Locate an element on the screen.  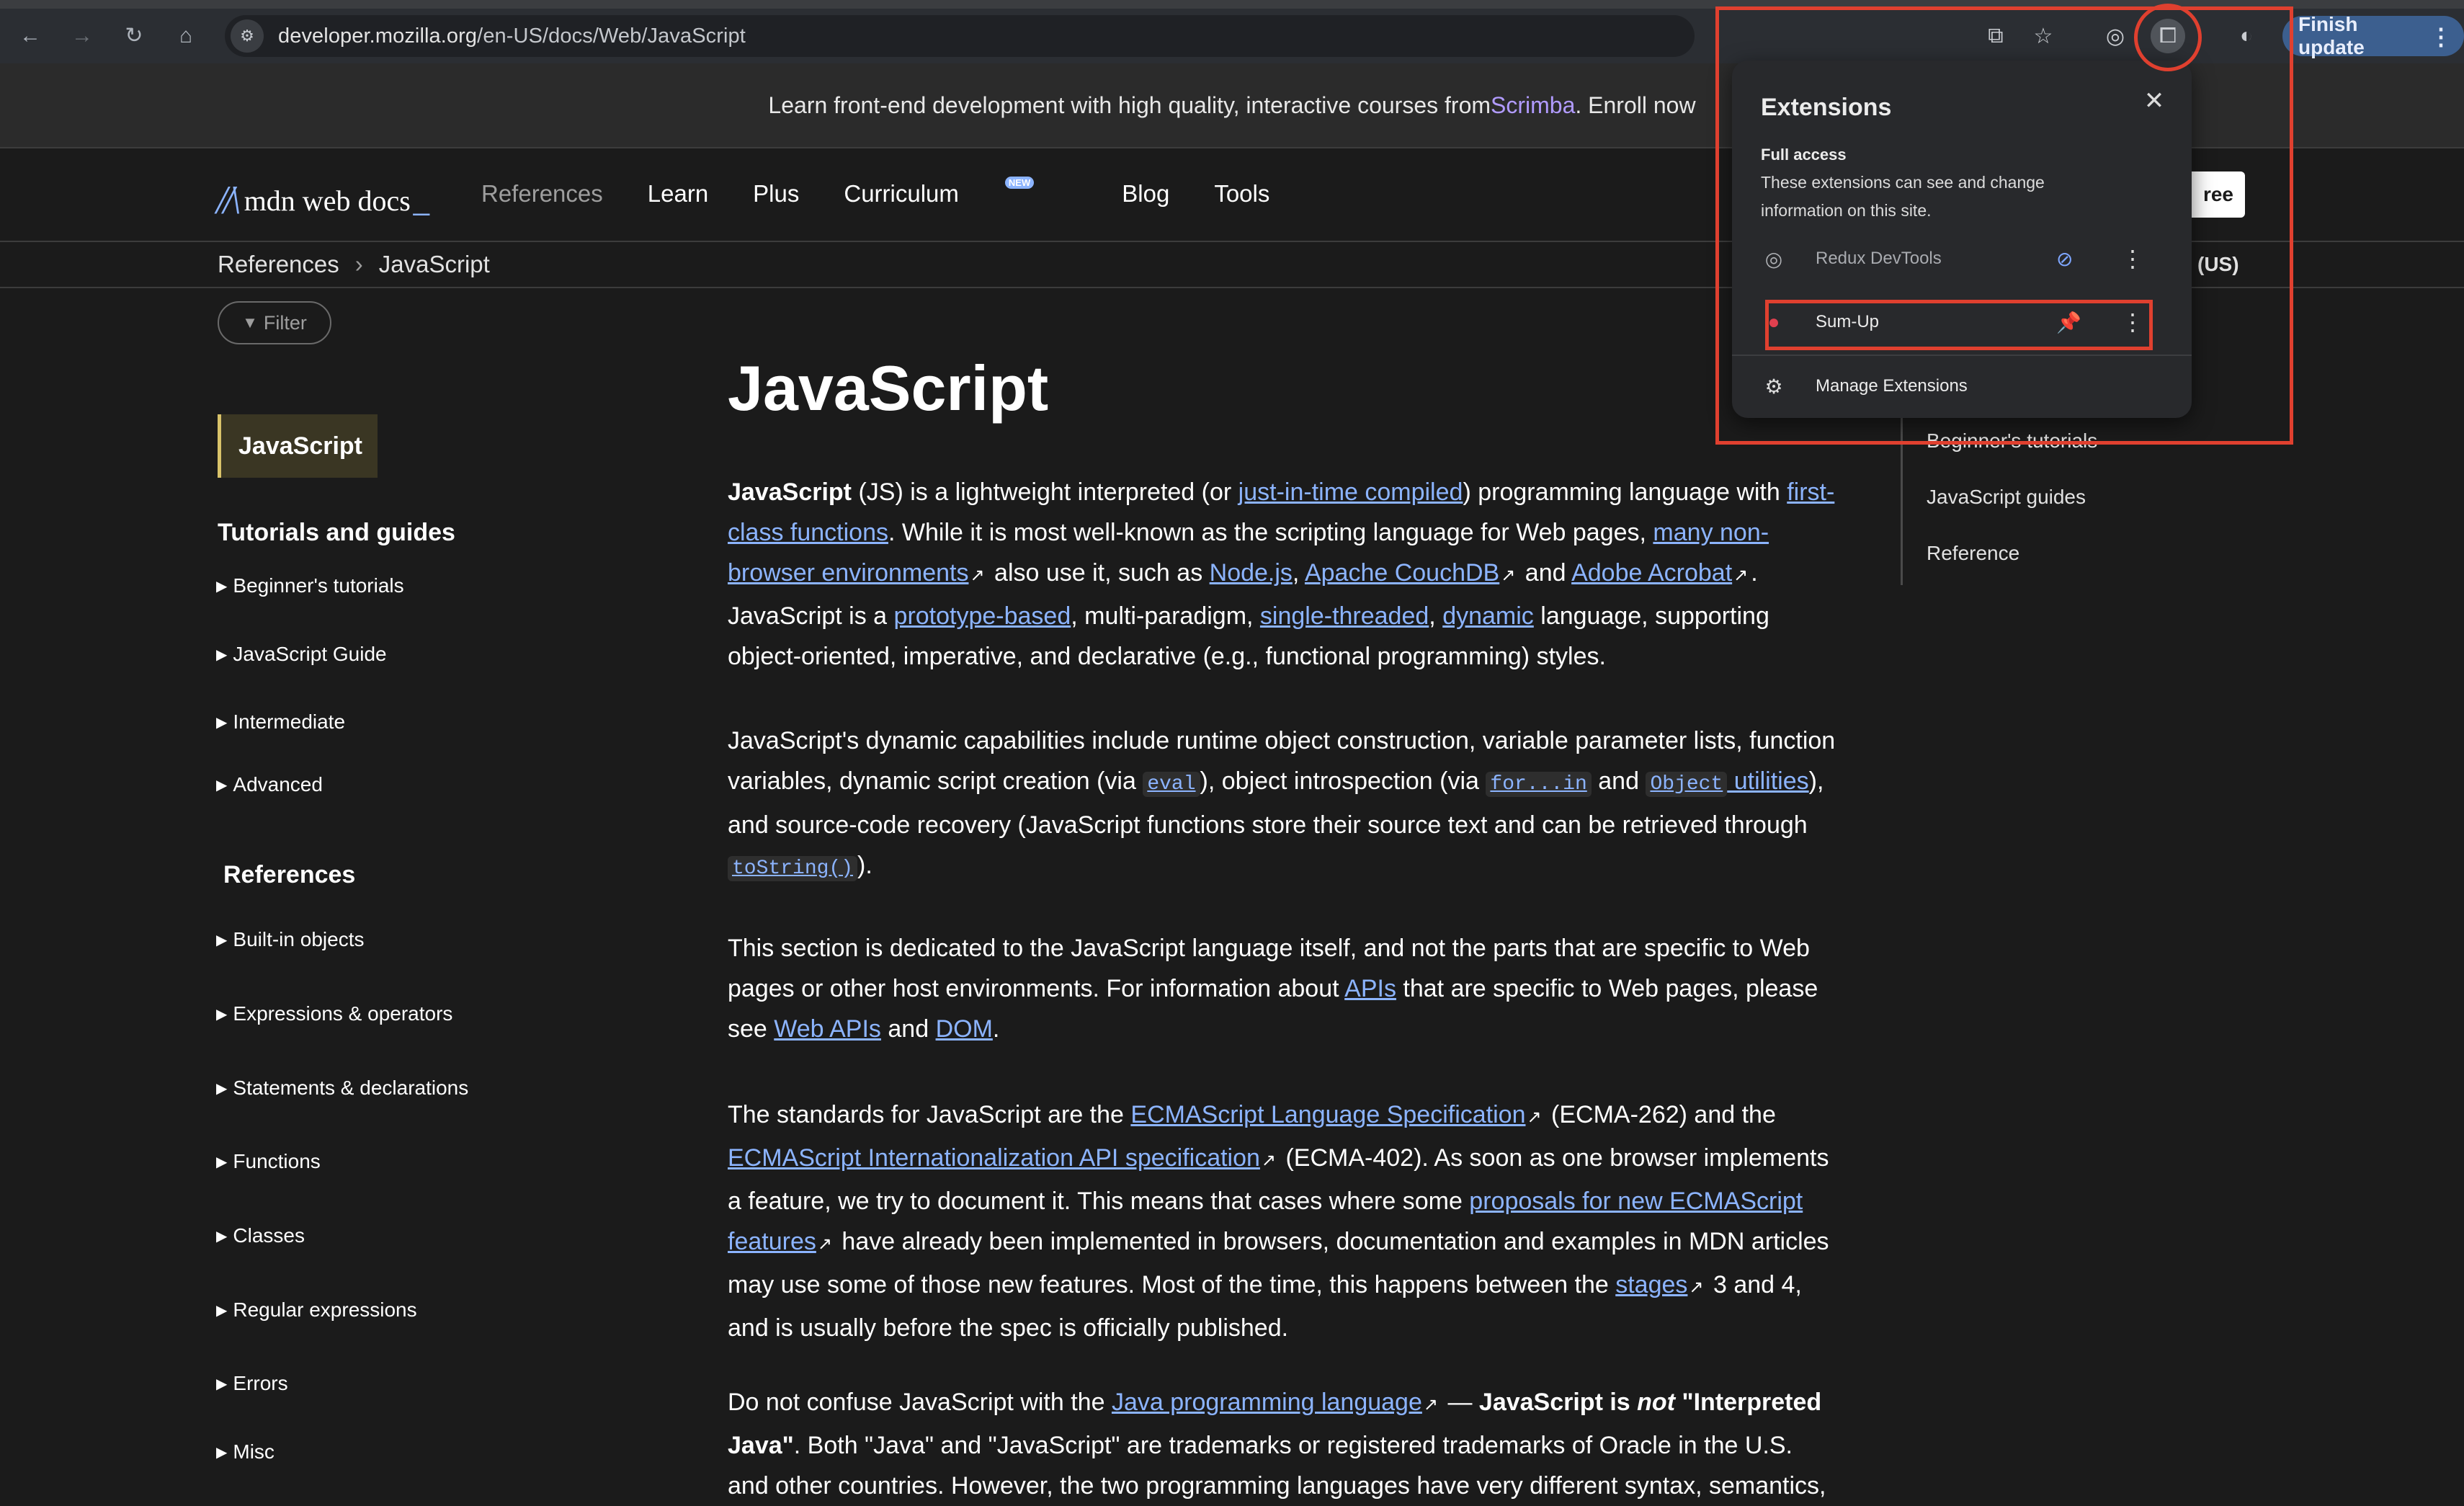
link-nodejs: Node.js is located at coordinates (1251, 573).